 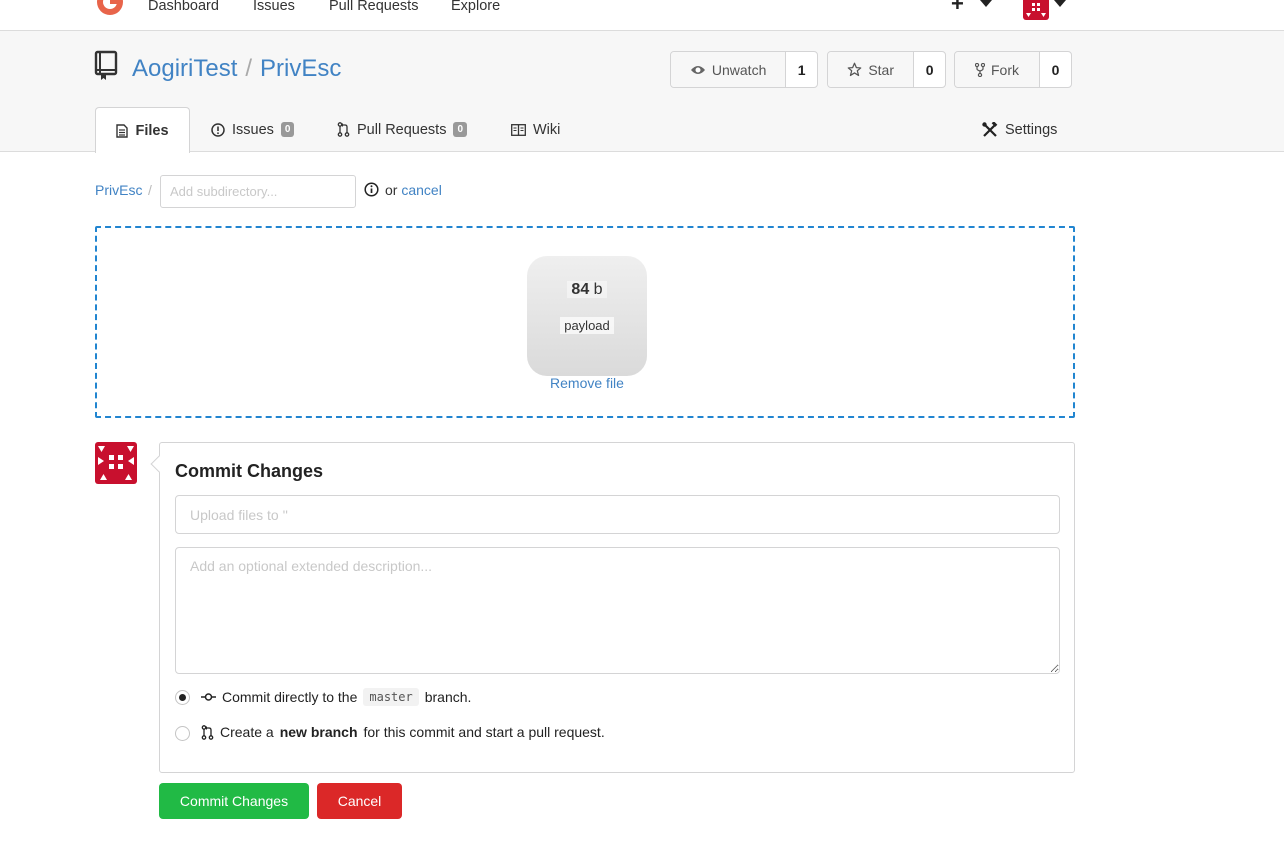 What do you see at coordinates (152, 130) in the screenshot?
I see `tab-files-label: Files` at bounding box center [152, 130].